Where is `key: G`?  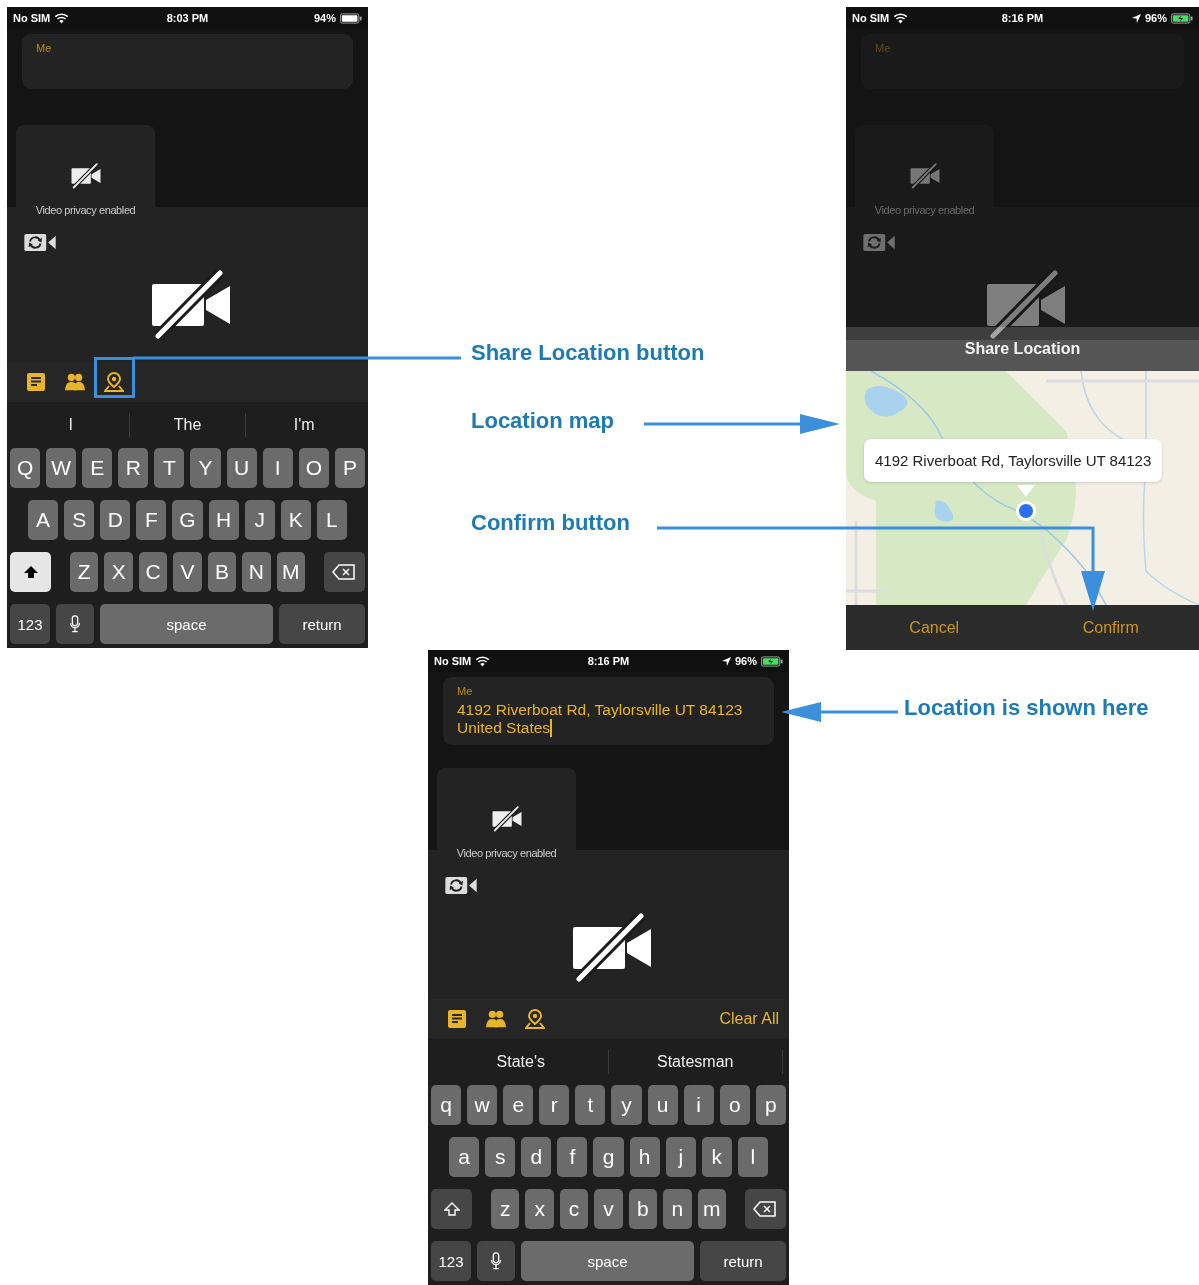
key: G is located at coordinates (187, 520).